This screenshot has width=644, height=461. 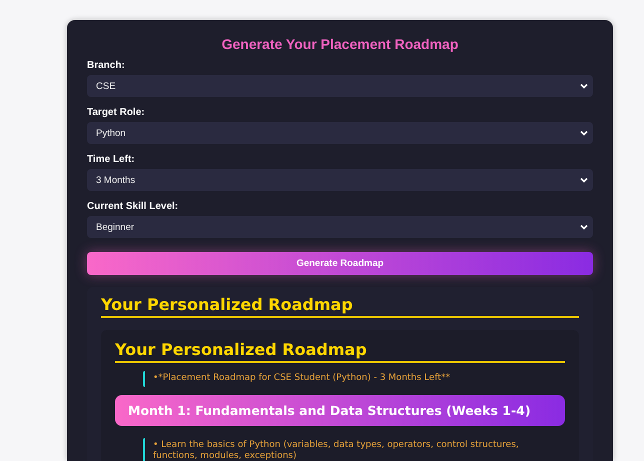 I want to click on field-label: Branch:, so click(x=106, y=65).